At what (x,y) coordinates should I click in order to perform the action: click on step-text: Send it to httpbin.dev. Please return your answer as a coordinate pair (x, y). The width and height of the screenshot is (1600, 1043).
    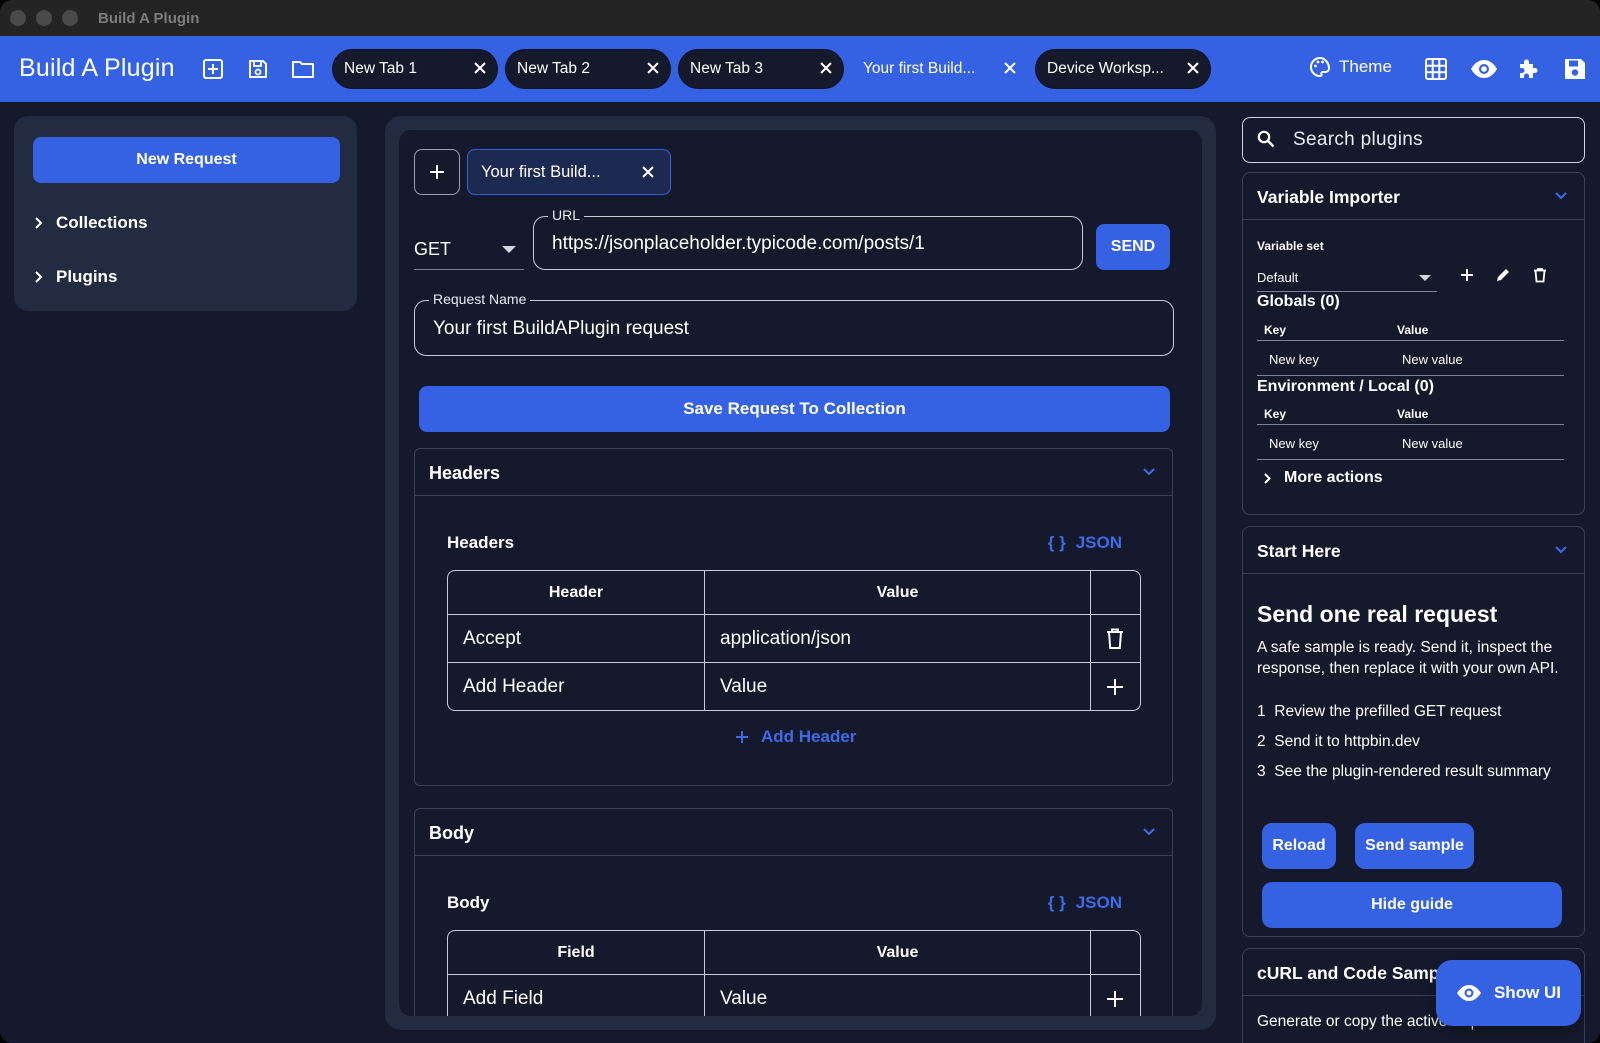
    Looking at the image, I should click on (1347, 741).